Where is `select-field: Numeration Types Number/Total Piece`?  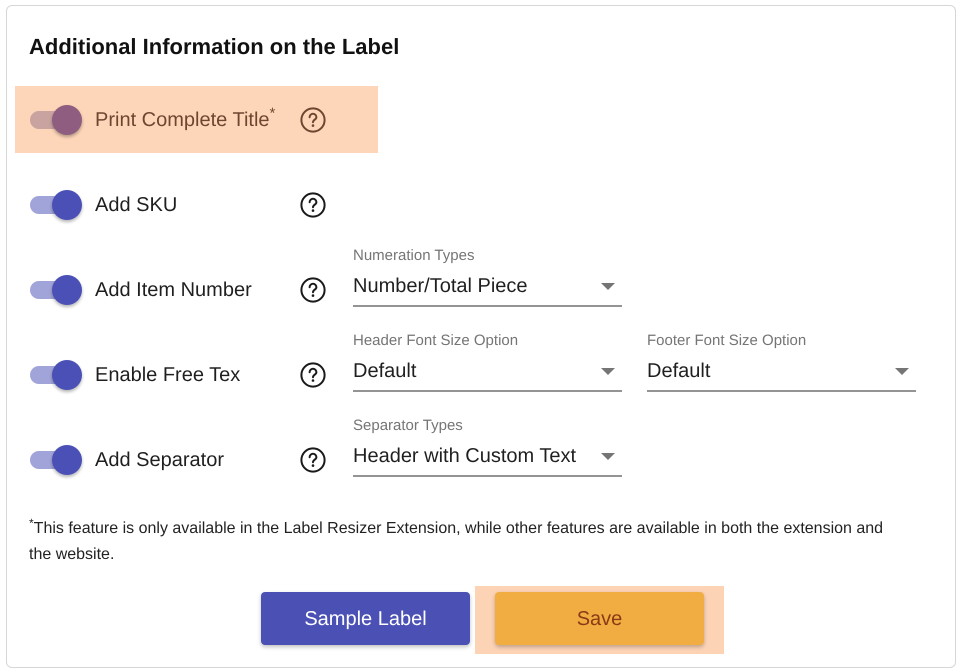
select-field: Numeration Types Number/Total Piece is located at coordinates (487, 277).